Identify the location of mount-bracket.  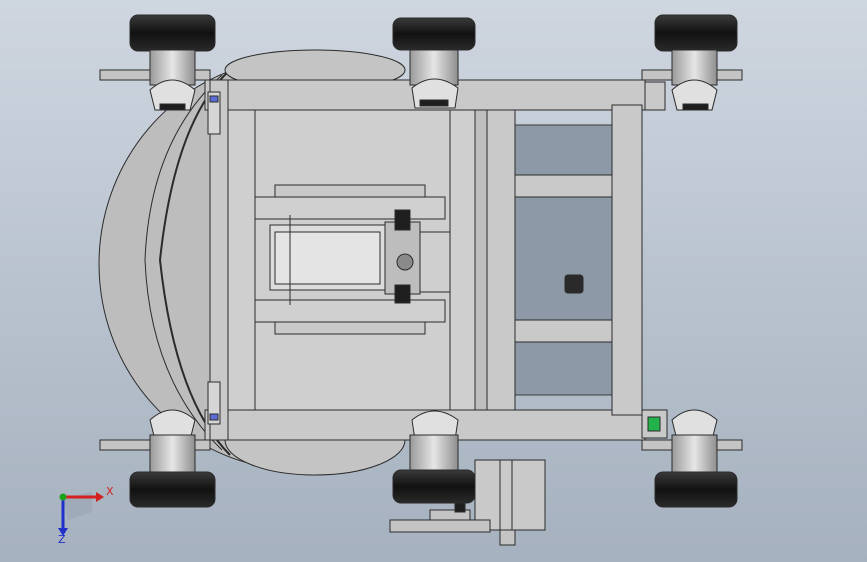
(655, 96).